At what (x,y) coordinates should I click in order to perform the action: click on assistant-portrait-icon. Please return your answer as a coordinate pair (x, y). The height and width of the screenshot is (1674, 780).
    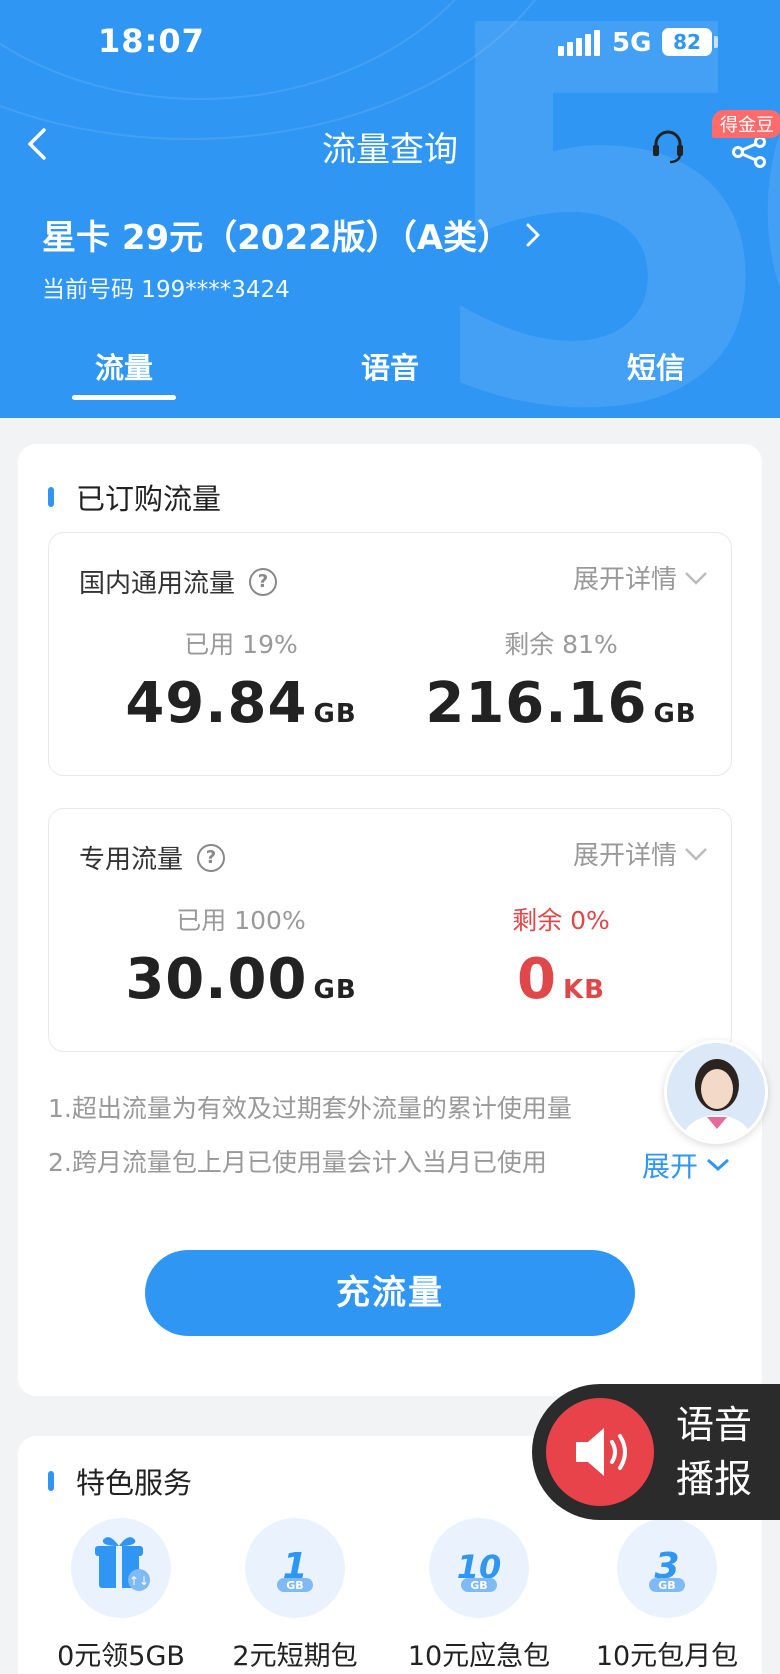
    Looking at the image, I should click on (716, 1092).